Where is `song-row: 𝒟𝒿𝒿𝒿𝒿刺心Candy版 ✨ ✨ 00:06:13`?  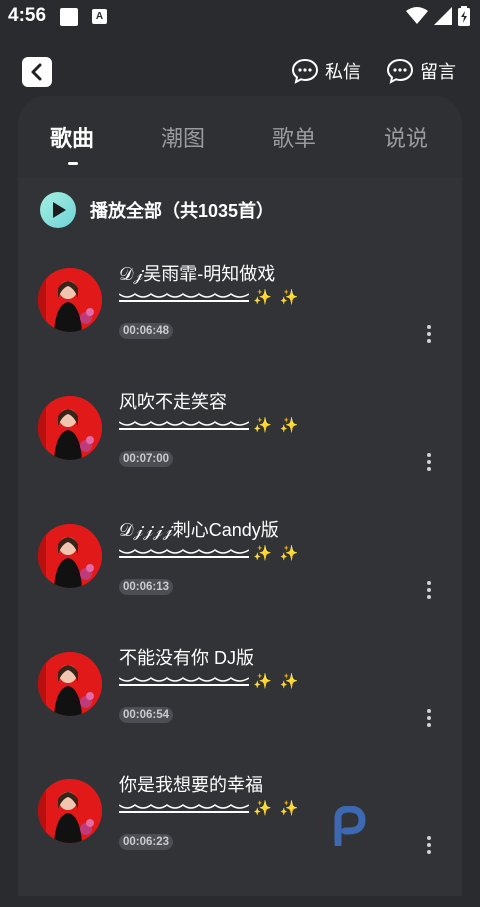 song-row: 𝒟𝒿𝒿𝒿𝒿刺心Candy版 ✨ ✨ 00:06:13 is located at coordinates (240, 586).